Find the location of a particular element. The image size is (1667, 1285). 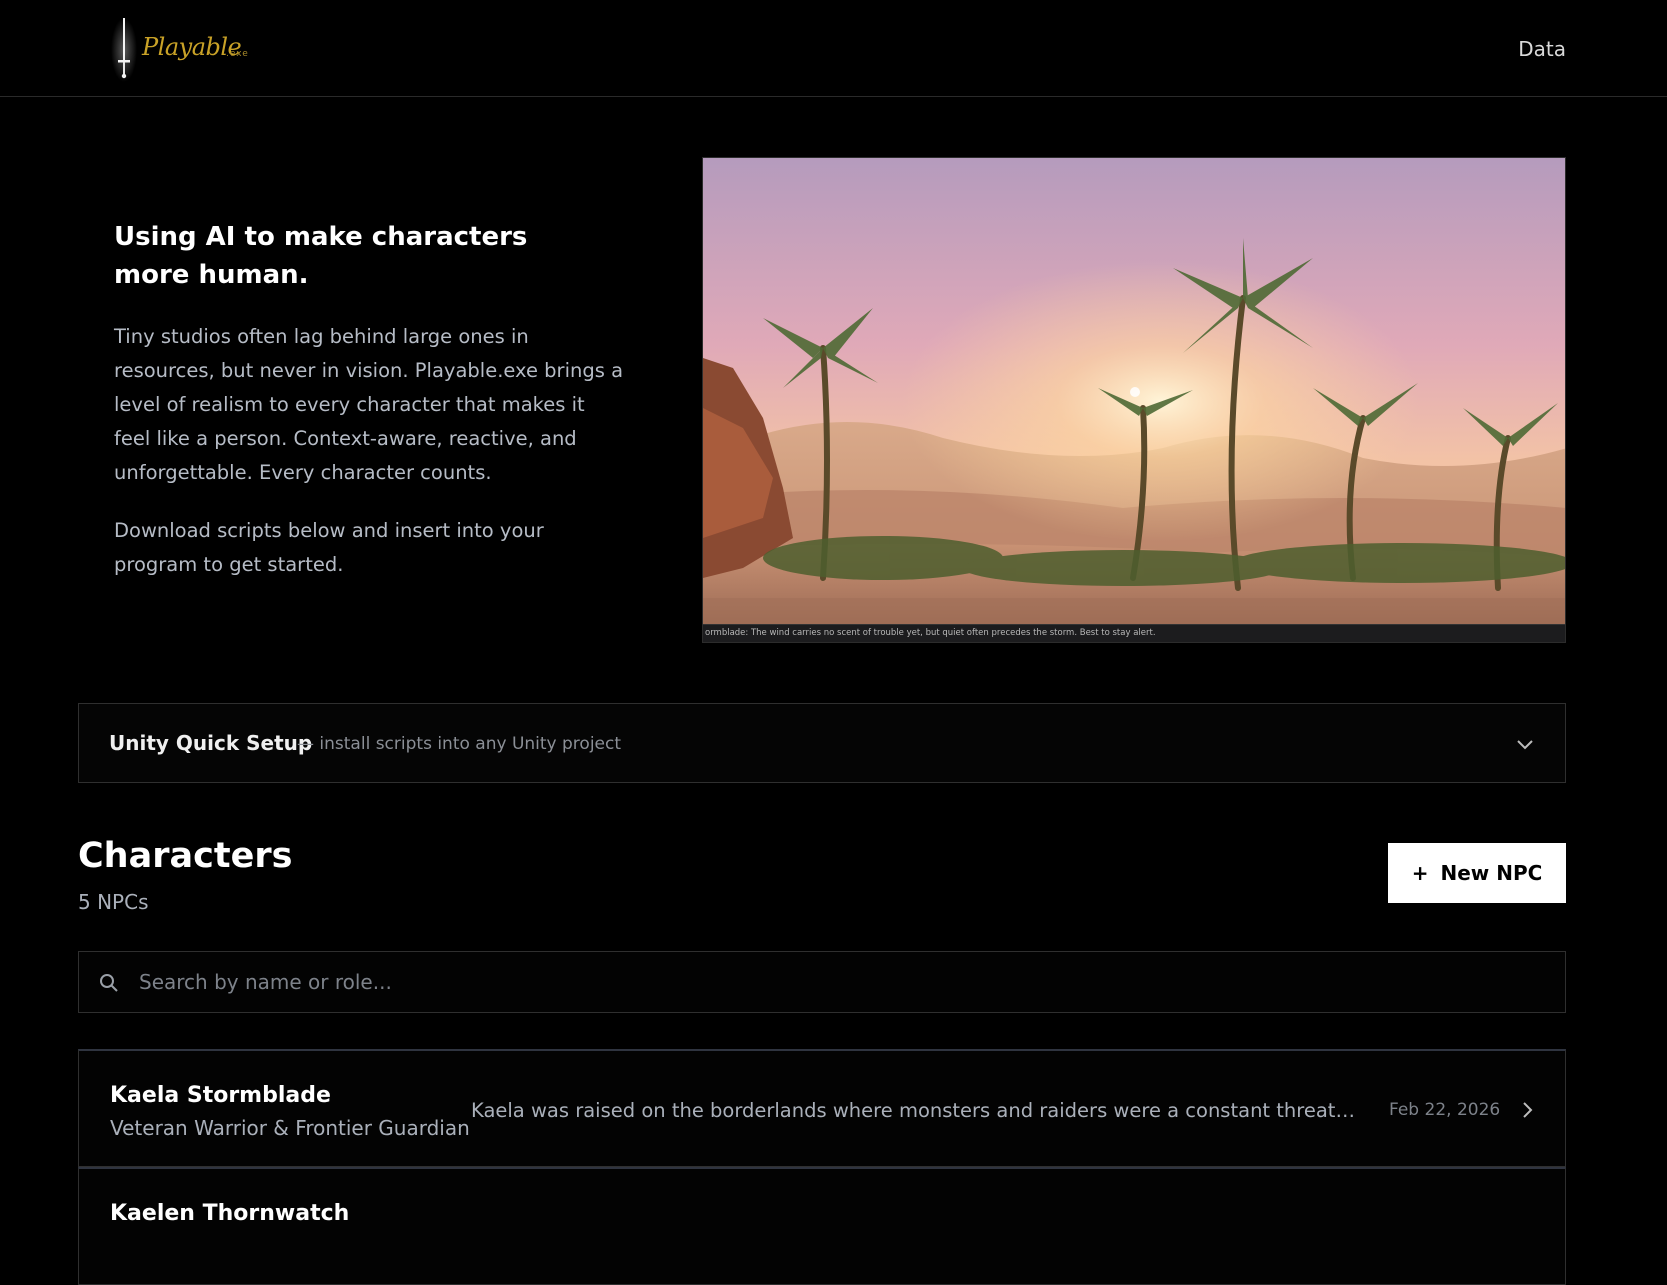

search-icon is located at coordinates (109, 983).